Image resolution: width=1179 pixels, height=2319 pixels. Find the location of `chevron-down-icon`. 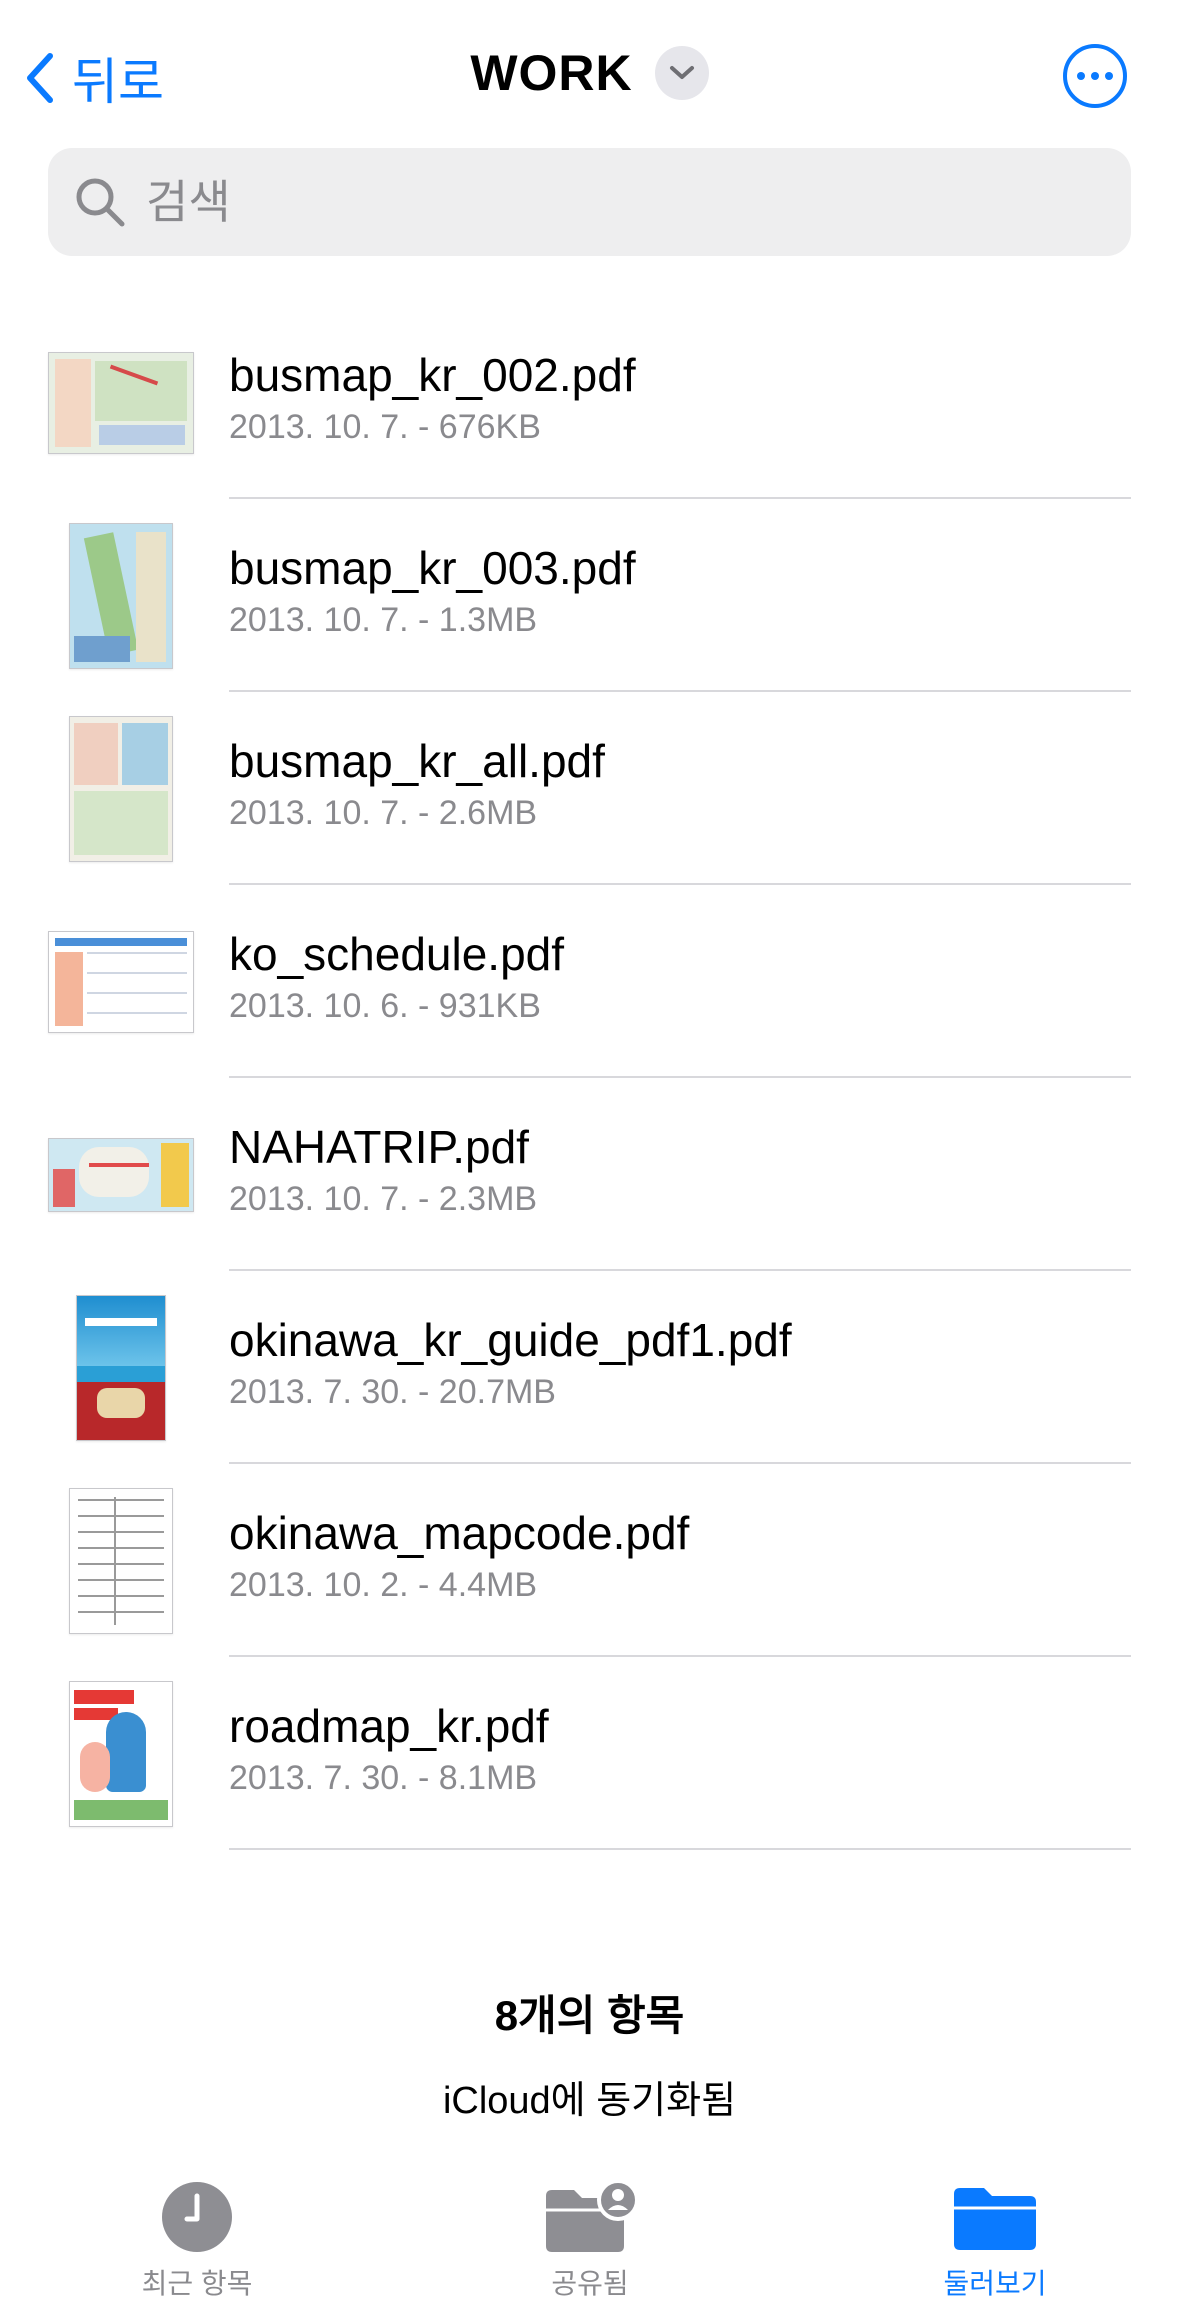

chevron-down-icon is located at coordinates (681, 73).